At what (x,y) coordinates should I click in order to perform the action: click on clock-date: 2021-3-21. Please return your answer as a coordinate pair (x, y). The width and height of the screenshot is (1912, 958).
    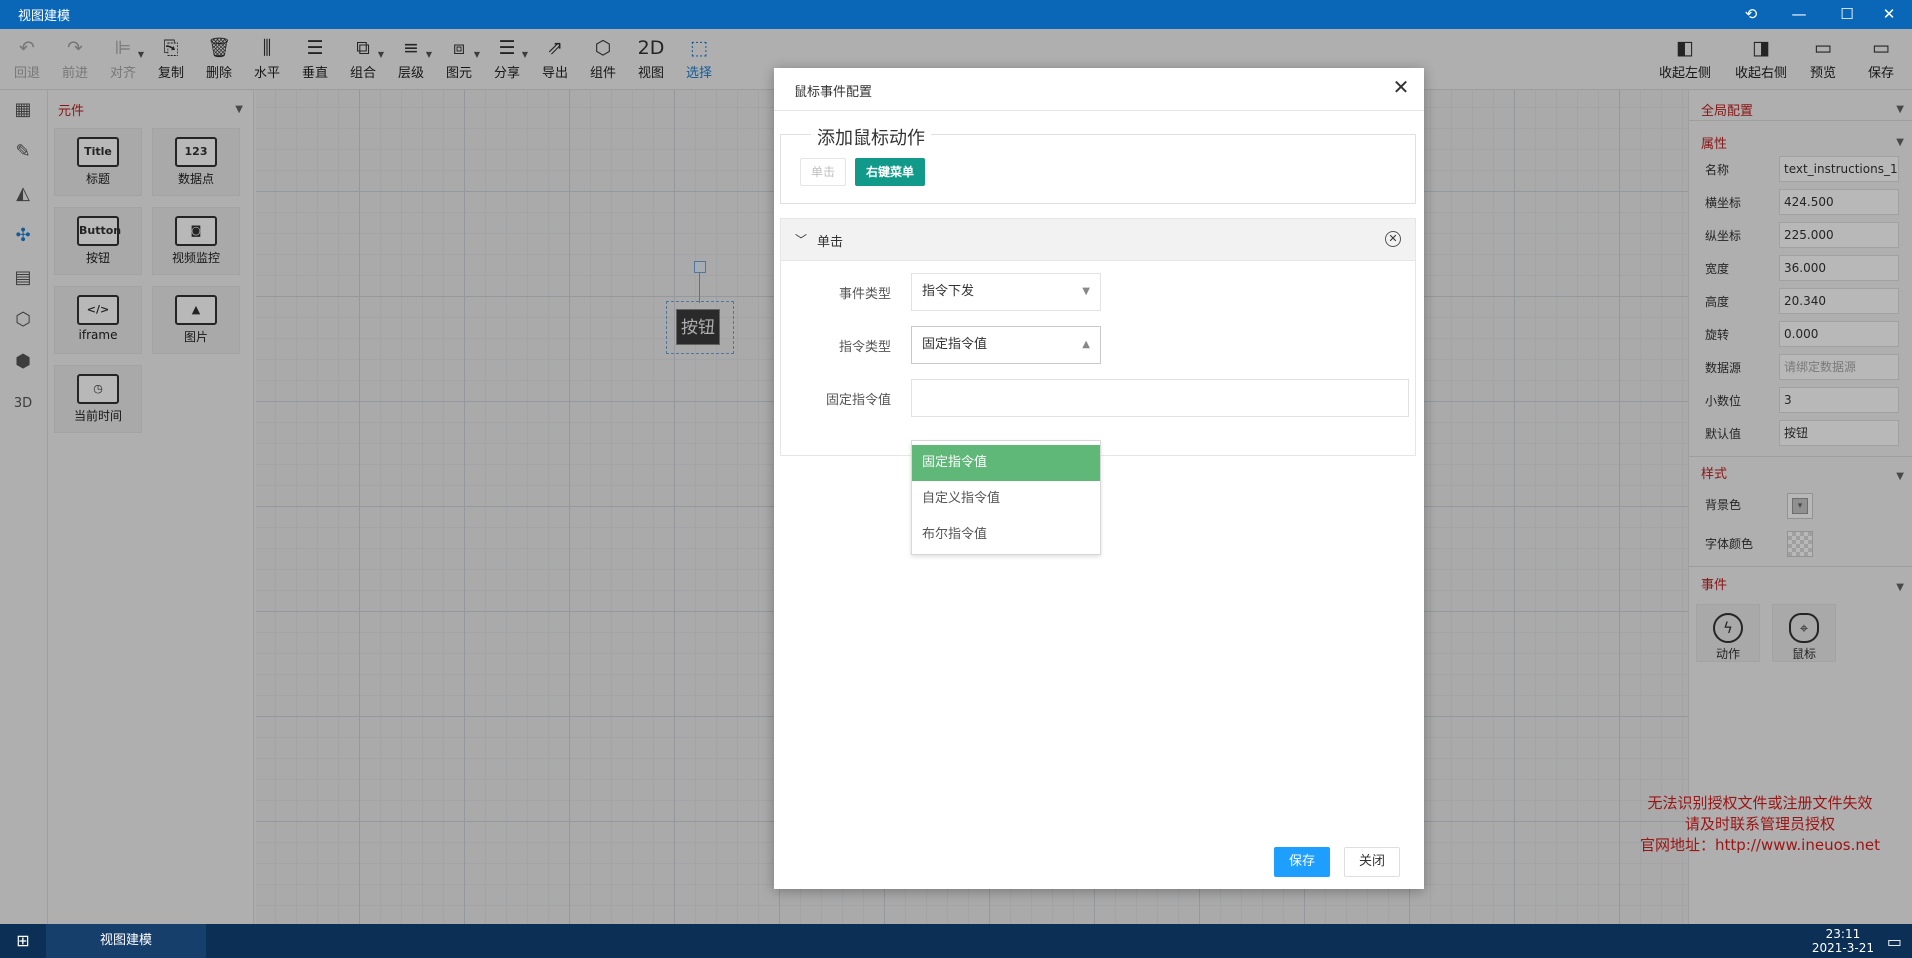
    Looking at the image, I should click on (1842, 948).